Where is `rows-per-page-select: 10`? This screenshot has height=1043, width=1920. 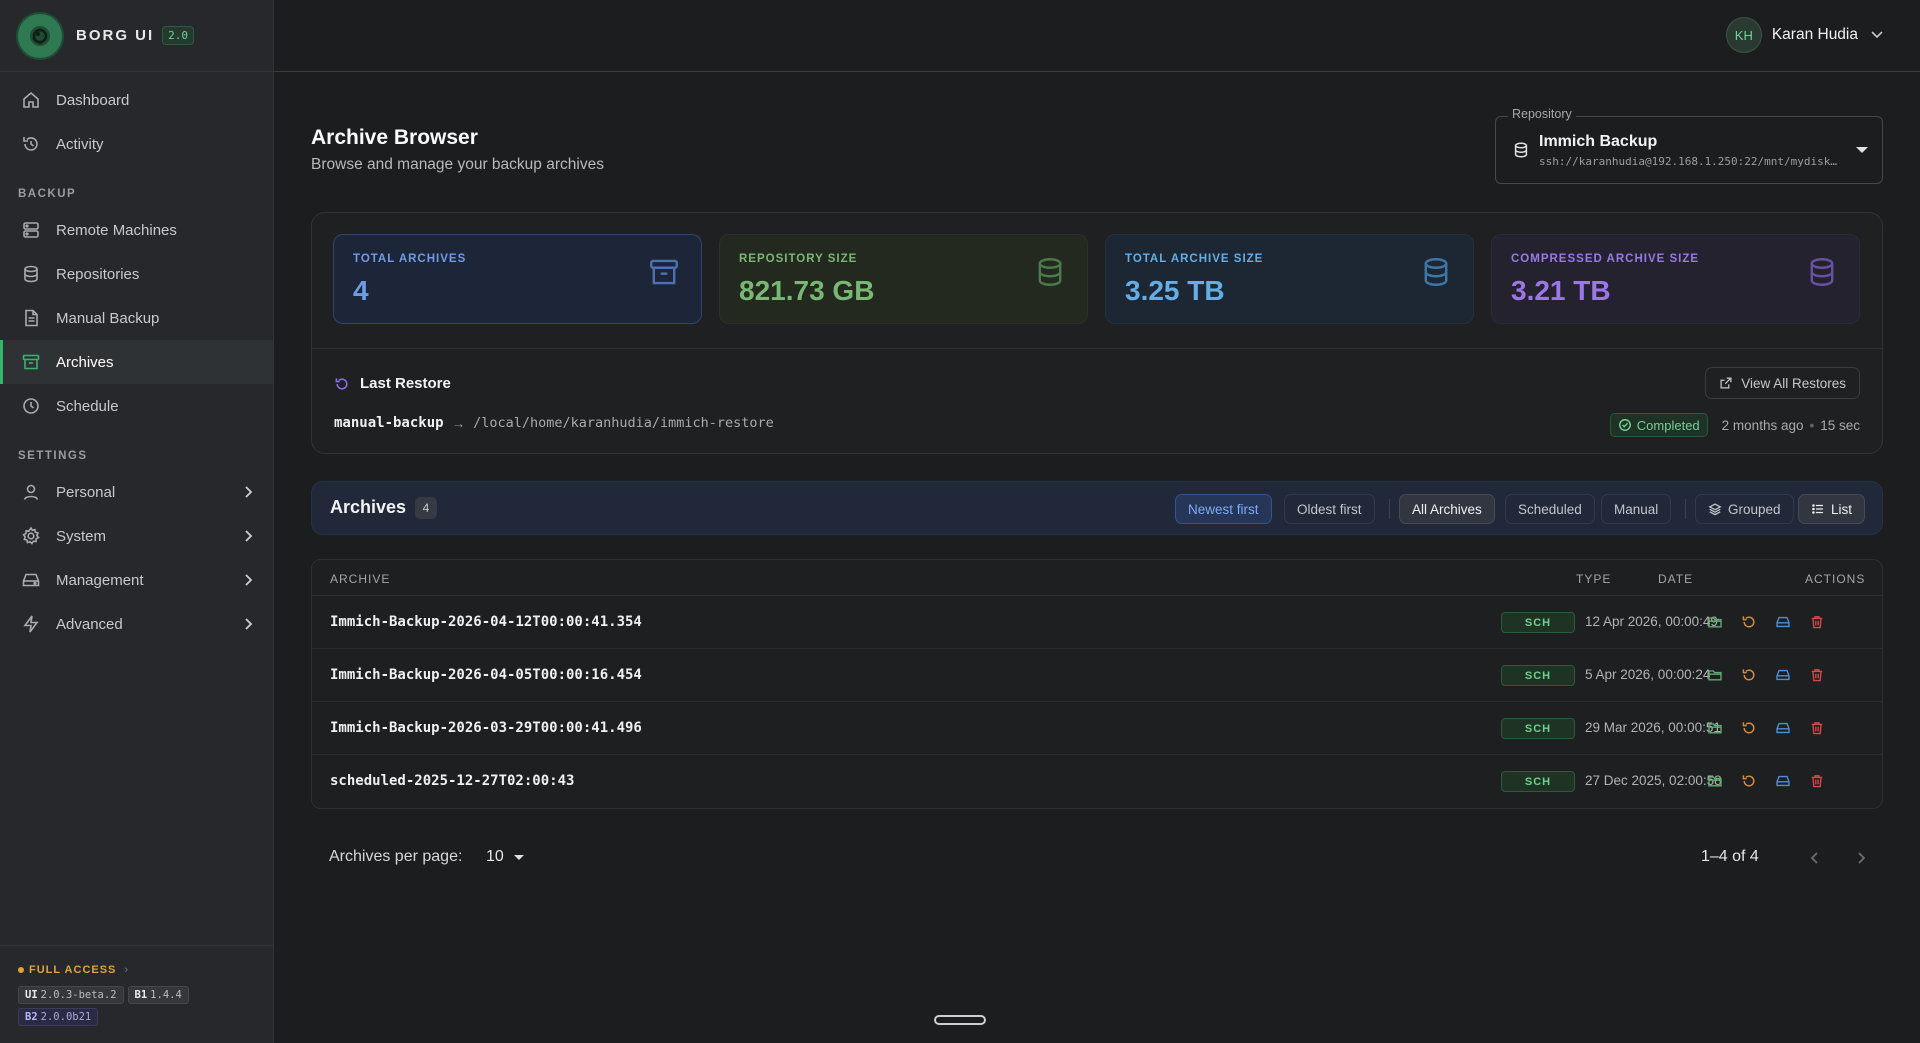 rows-per-page-select: 10 is located at coordinates (505, 857).